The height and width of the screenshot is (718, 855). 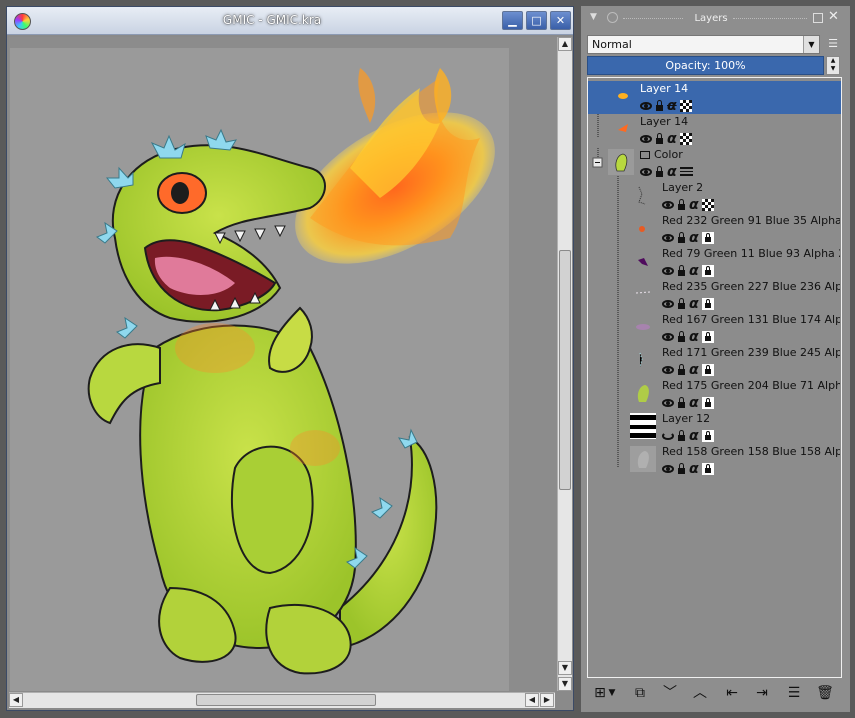 I want to click on properties-icon: ☰, so click(x=794, y=693).